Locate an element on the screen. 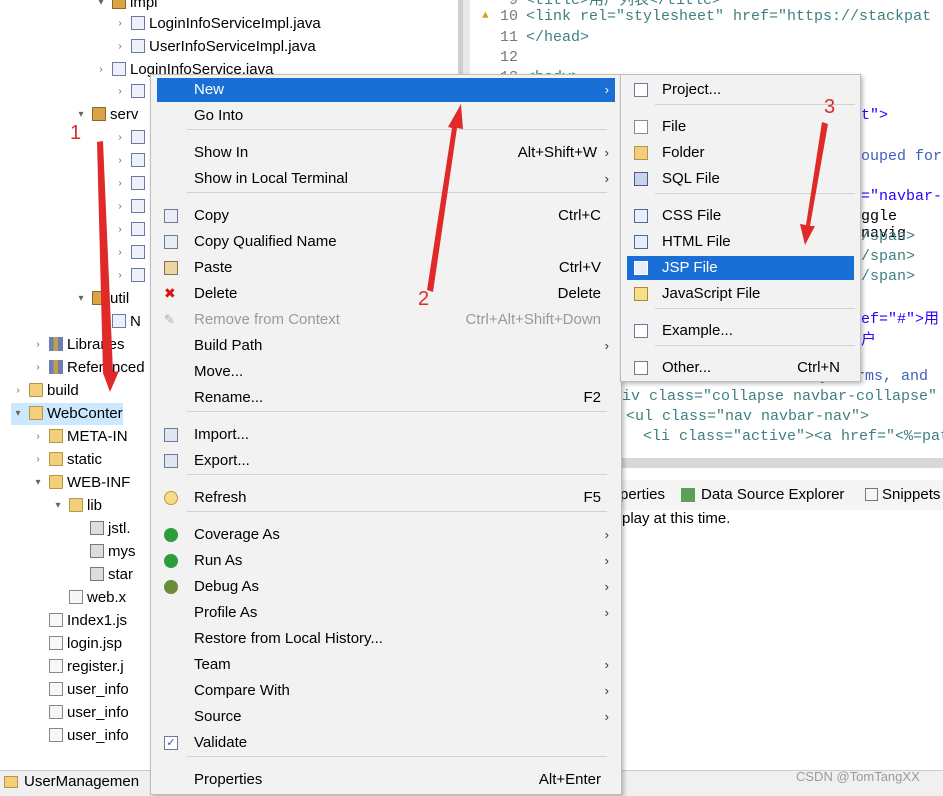 Image resolution: width=943 pixels, height=796 pixels. annotation-label-2: 2 is located at coordinates (424, 299).